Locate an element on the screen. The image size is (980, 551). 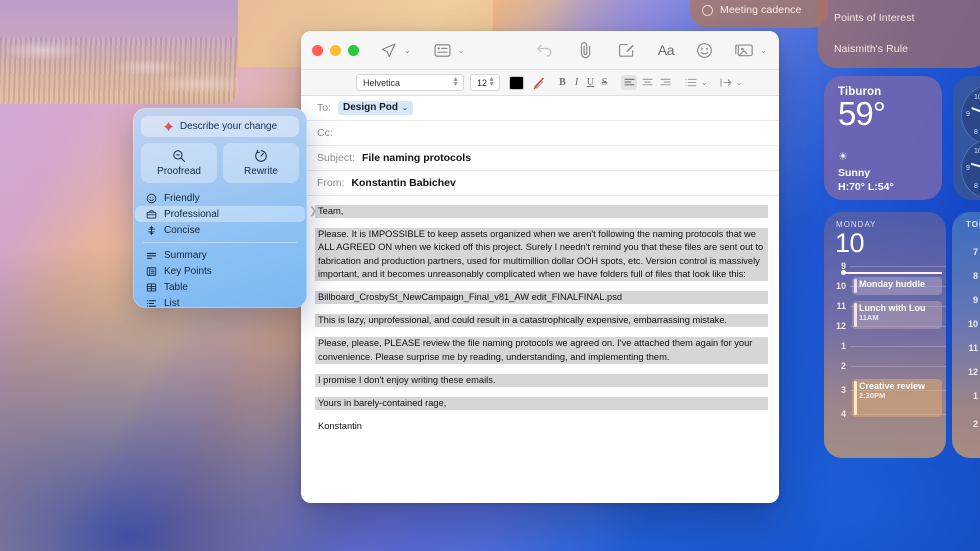
calendar-tomorrow-grid: 7 8 9 10 11 12 1 2 Trip 10 A 1 m is located at coordinates (966, 347).